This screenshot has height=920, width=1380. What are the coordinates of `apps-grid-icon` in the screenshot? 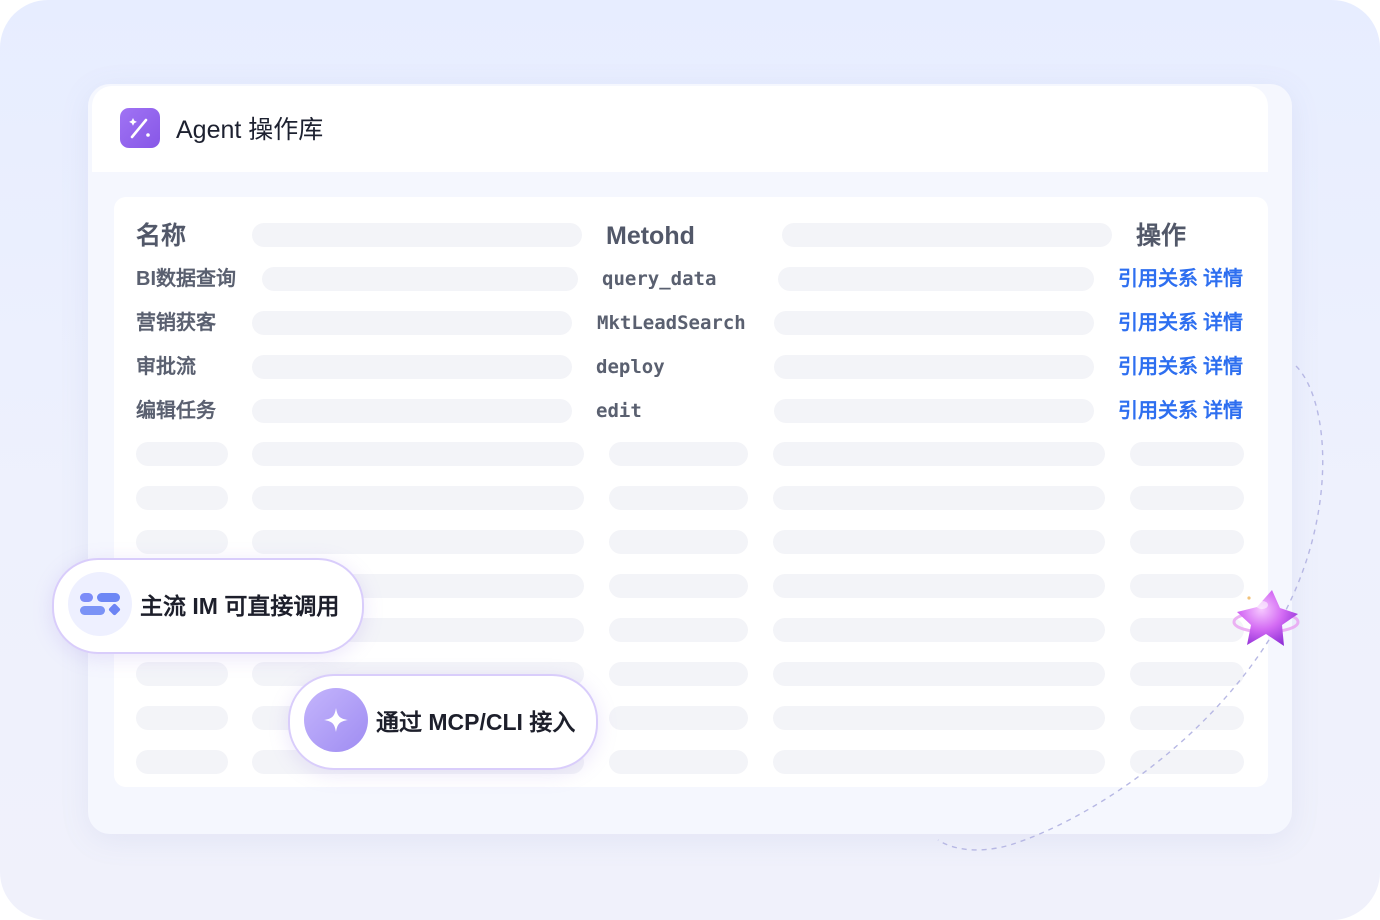 It's located at (100, 604).